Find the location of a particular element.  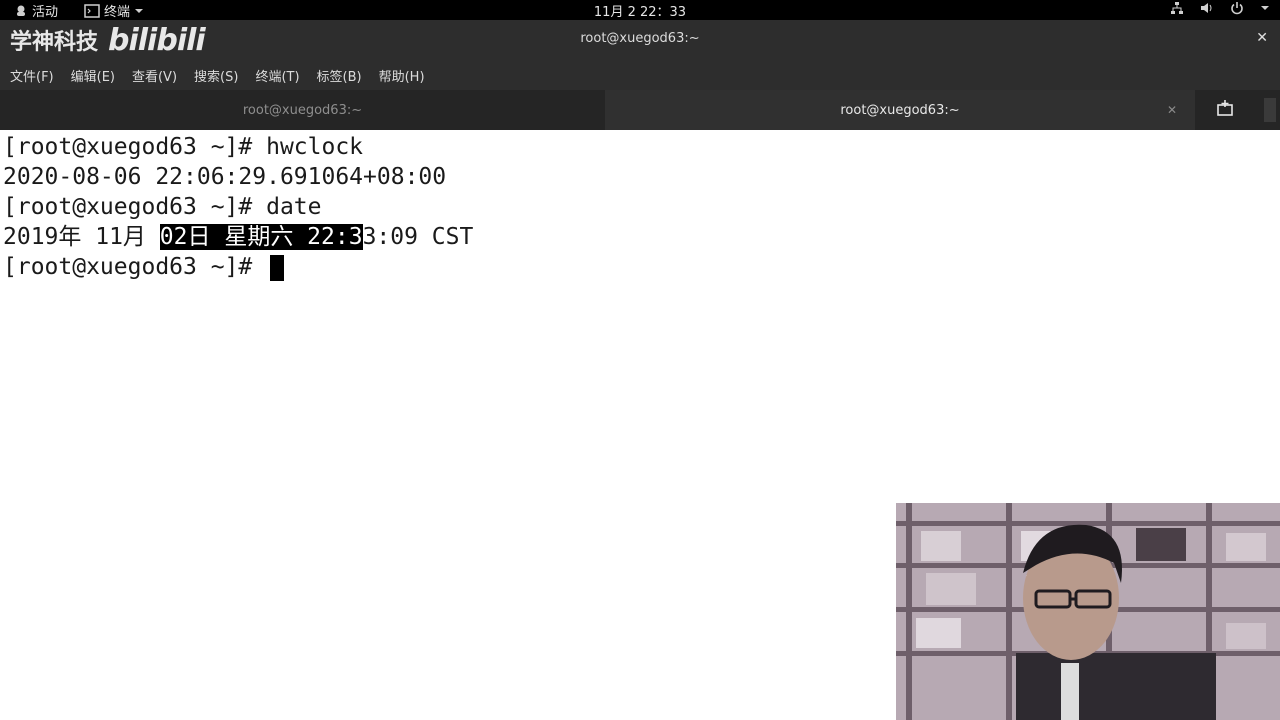

date-output-prefix: 2019年 11月 is located at coordinates (81, 237).